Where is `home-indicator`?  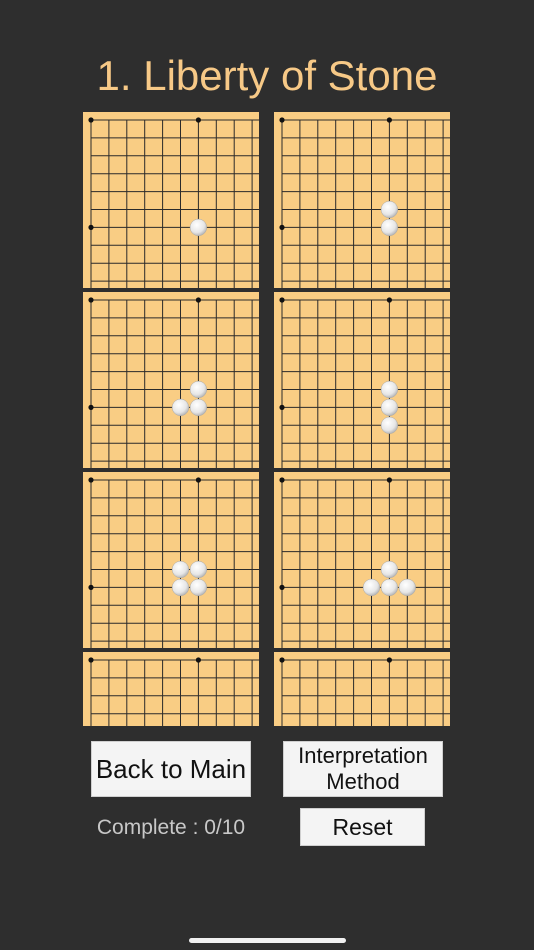
home-indicator is located at coordinates (267, 940).